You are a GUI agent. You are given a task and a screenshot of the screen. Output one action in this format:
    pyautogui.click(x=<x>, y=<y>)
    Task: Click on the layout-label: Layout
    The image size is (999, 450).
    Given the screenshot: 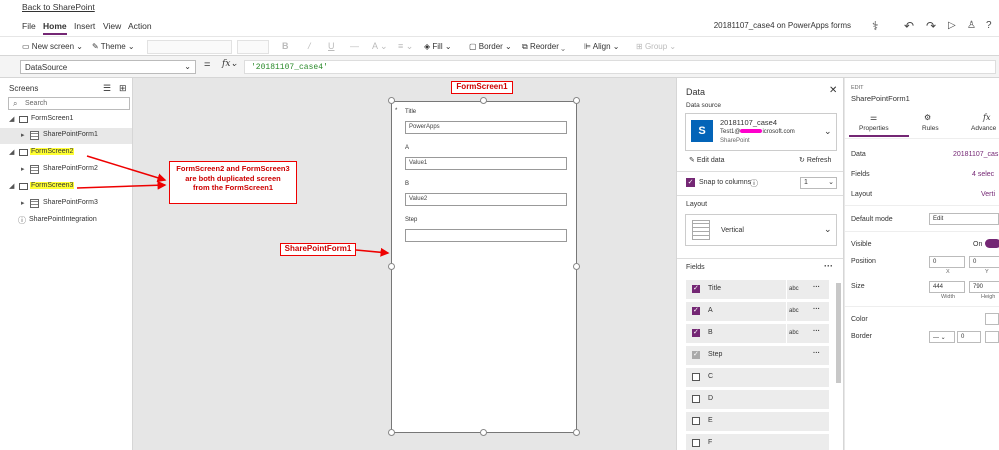 What is the action you would take?
    pyautogui.click(x=697, y=204)
    